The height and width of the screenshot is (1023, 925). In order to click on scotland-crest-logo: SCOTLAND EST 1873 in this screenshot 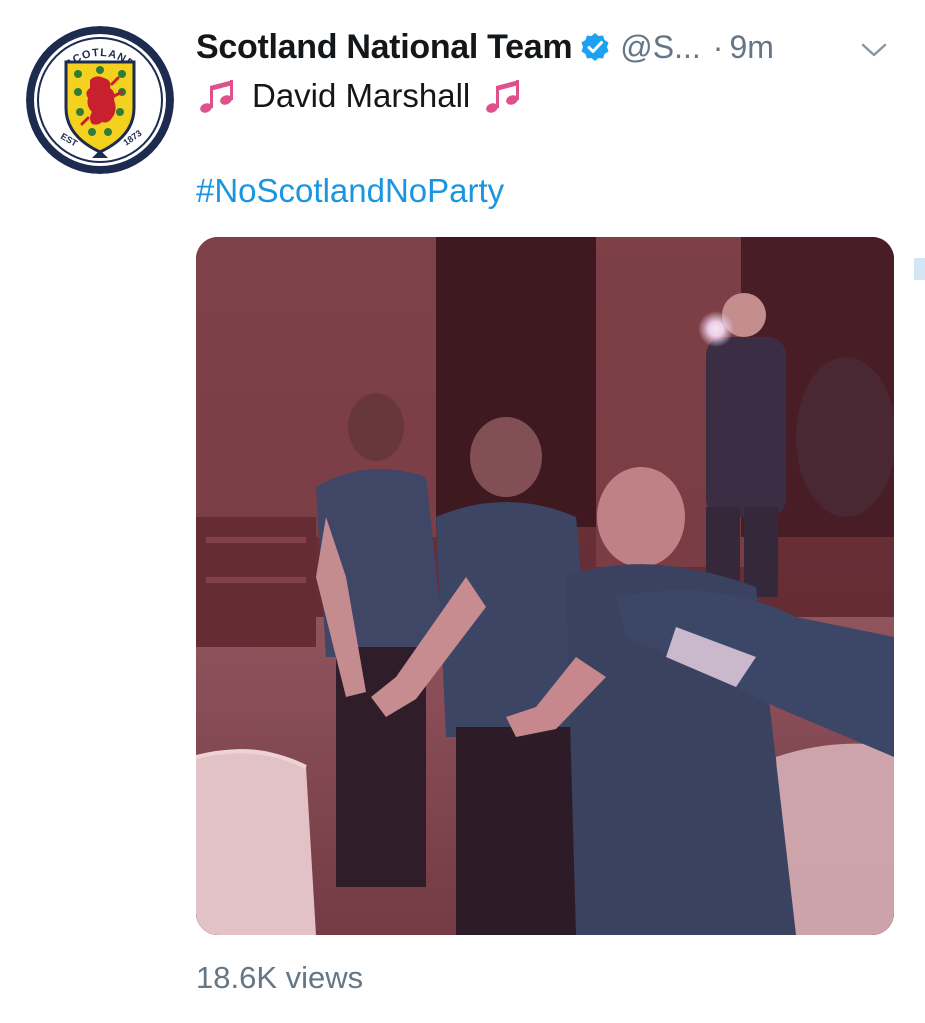, I will do `click(100, 100)`.